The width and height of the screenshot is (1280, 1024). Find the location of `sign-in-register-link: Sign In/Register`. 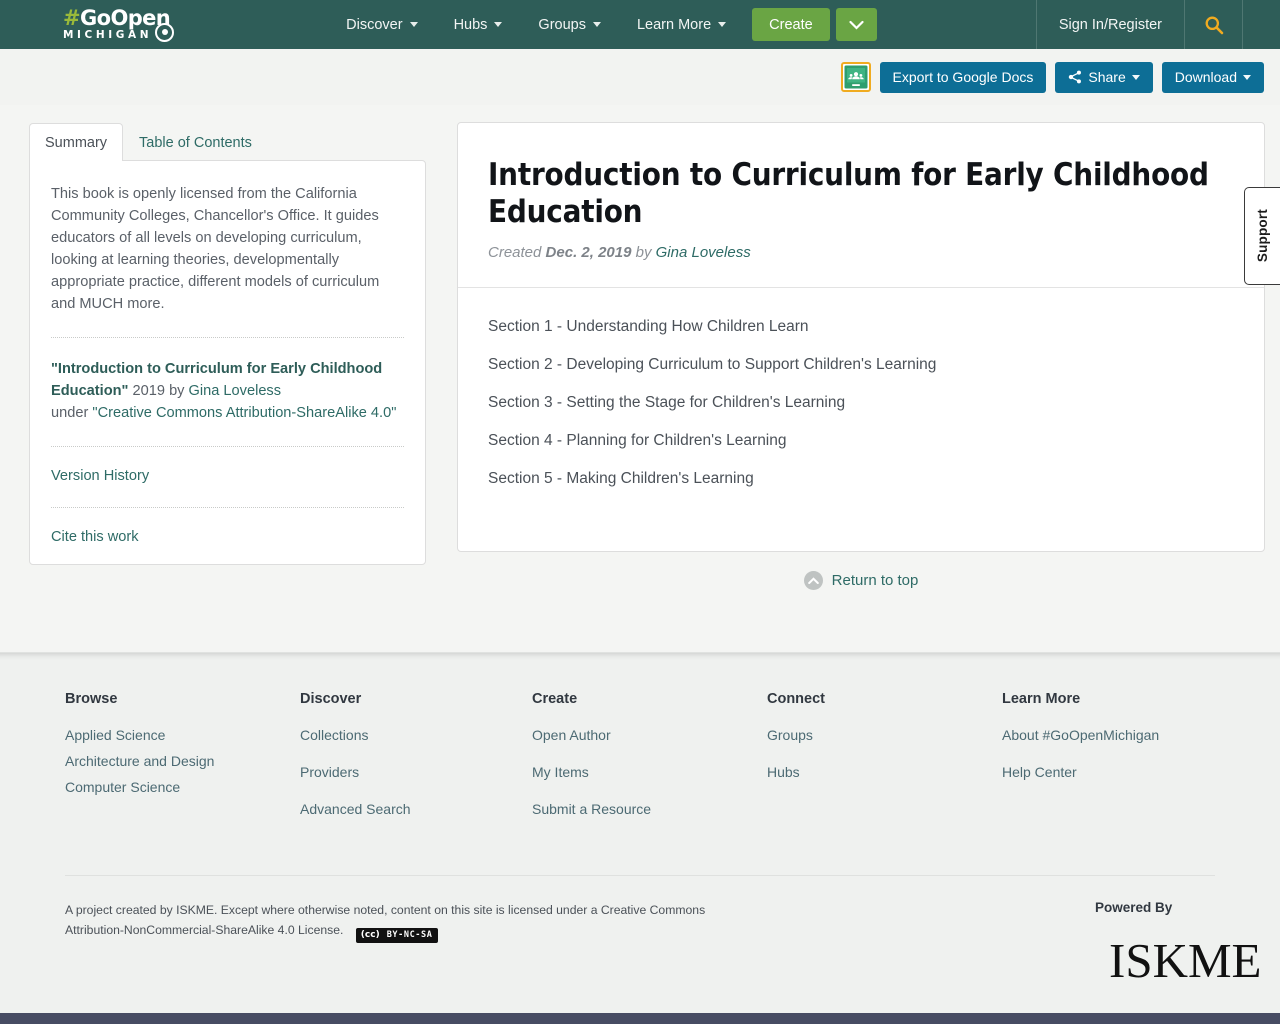

sign-in-register-link: Sign In/Register is located at coordinates (1110, 24).